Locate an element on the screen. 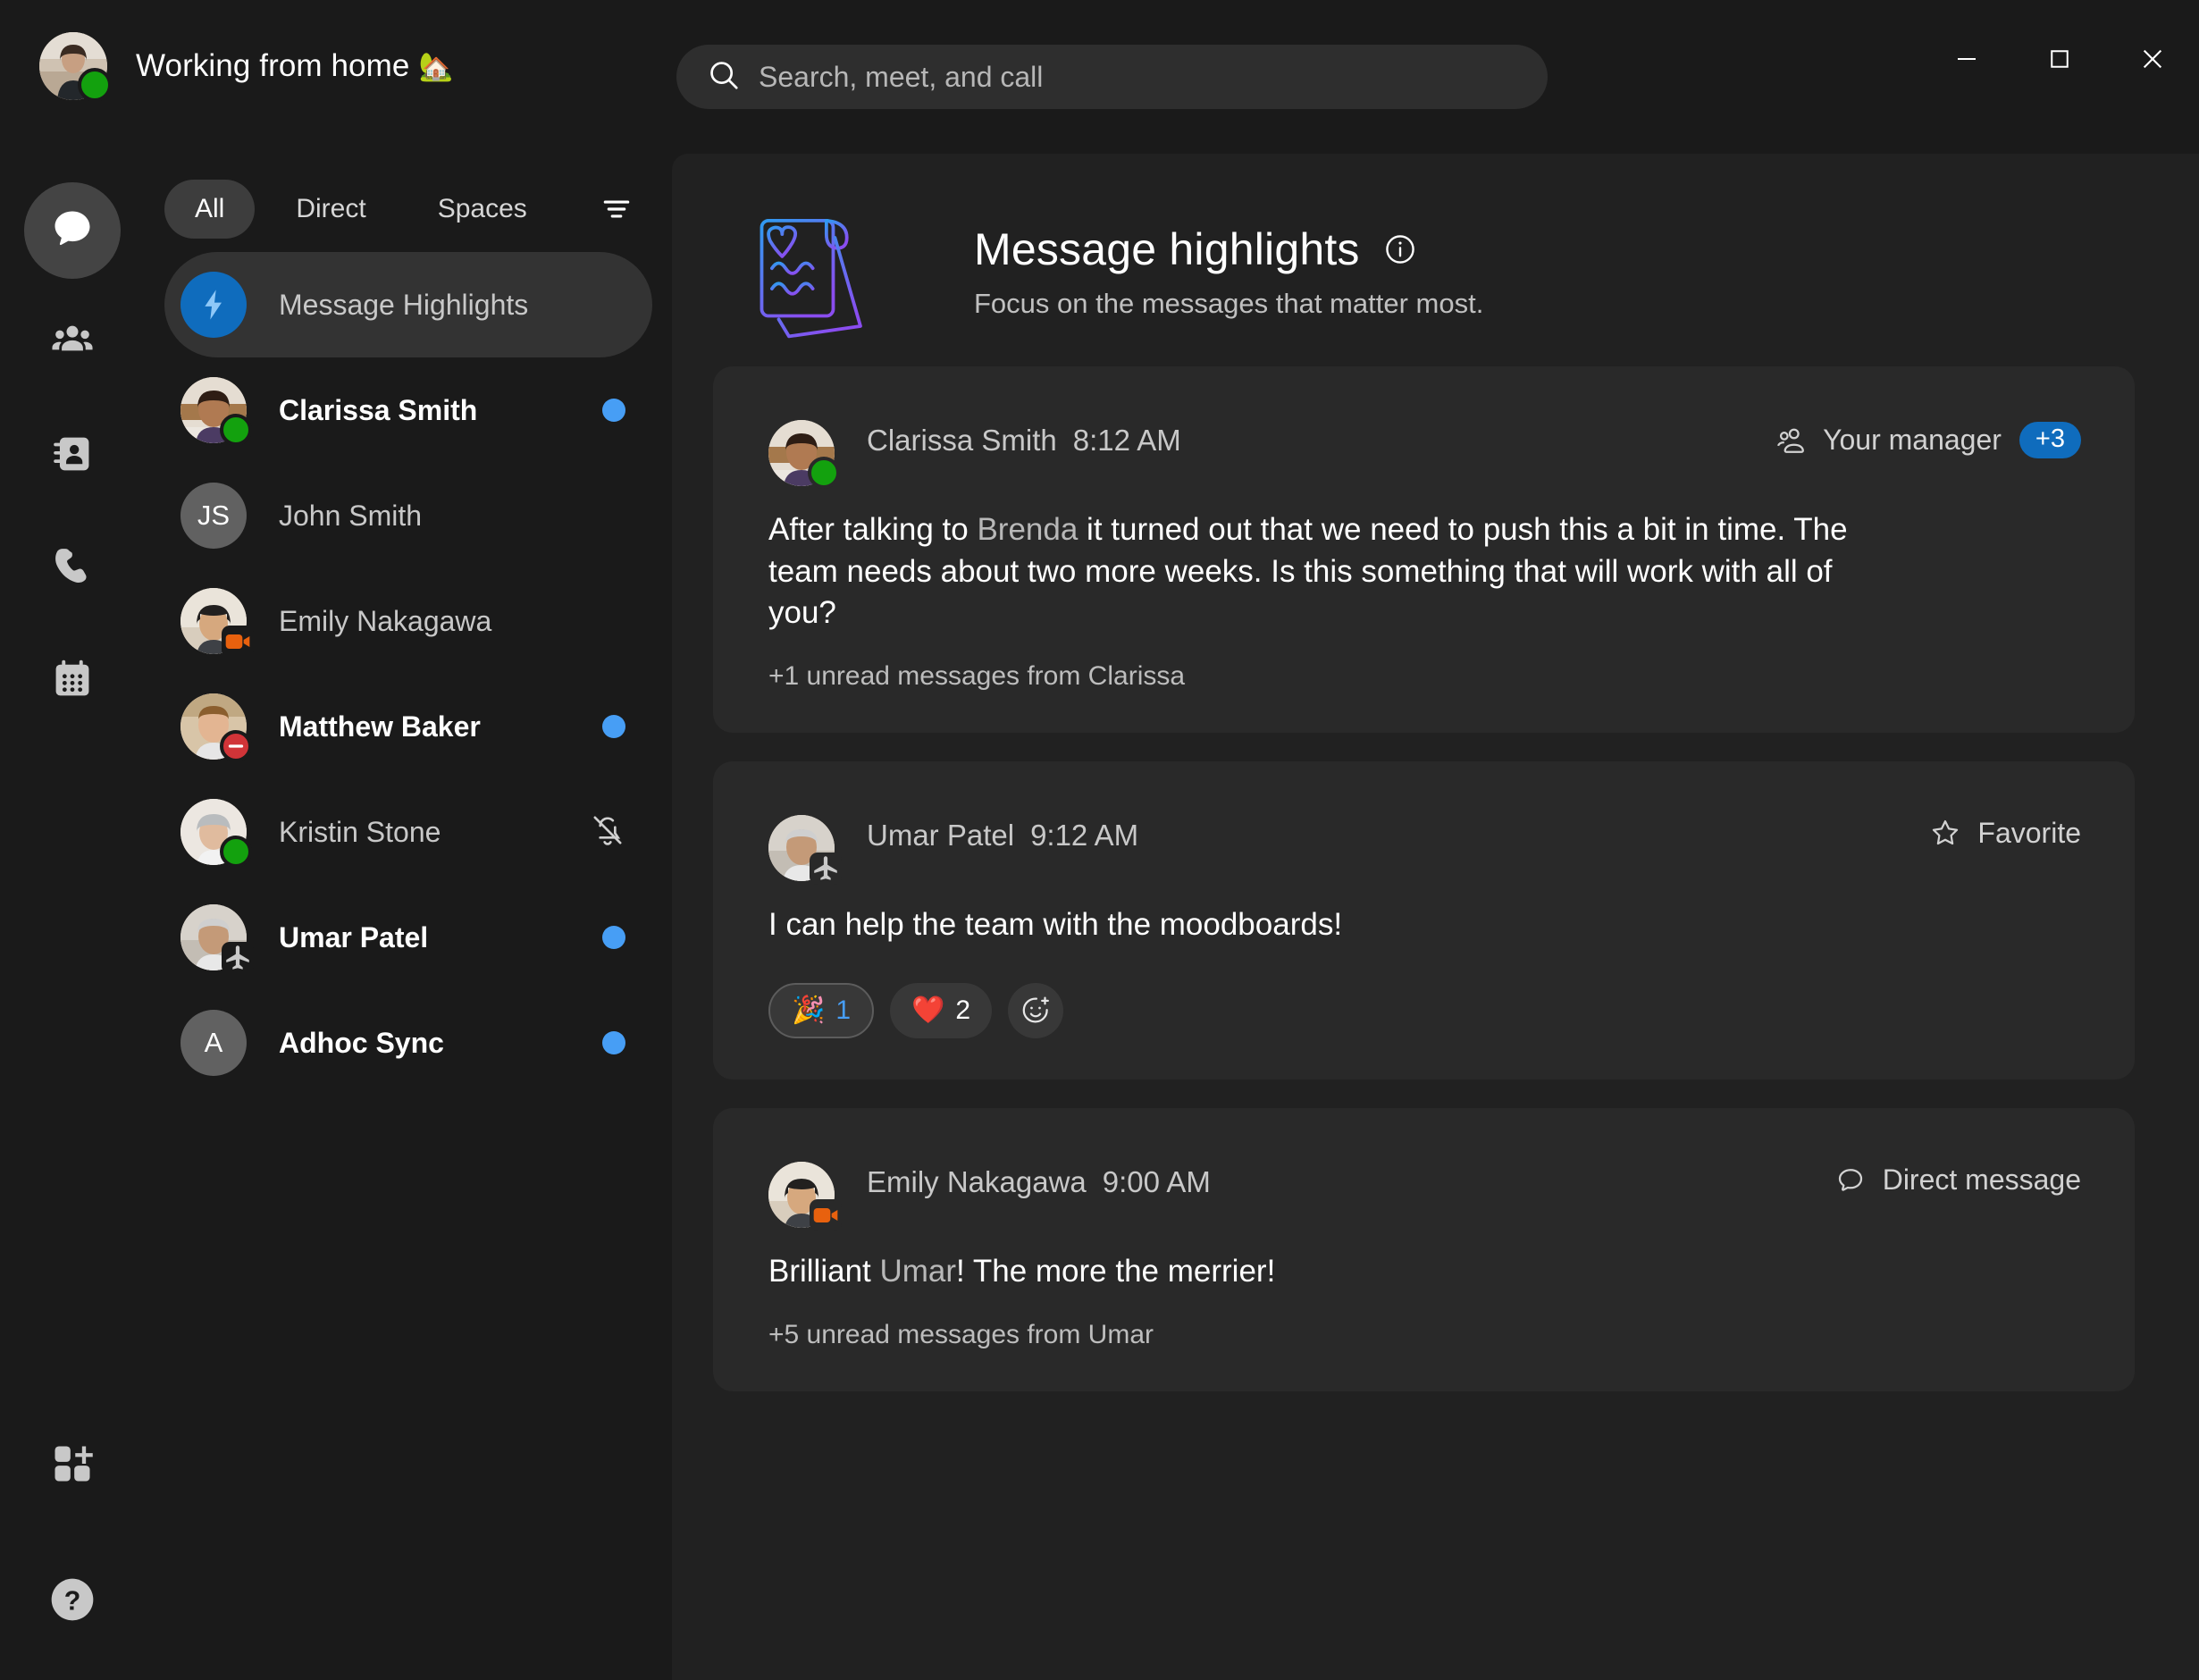 Image resolution: width=2199 pixels, height=1680 pixels. highlights-title-row: Message highlights is located at coordinates (1228, 249).